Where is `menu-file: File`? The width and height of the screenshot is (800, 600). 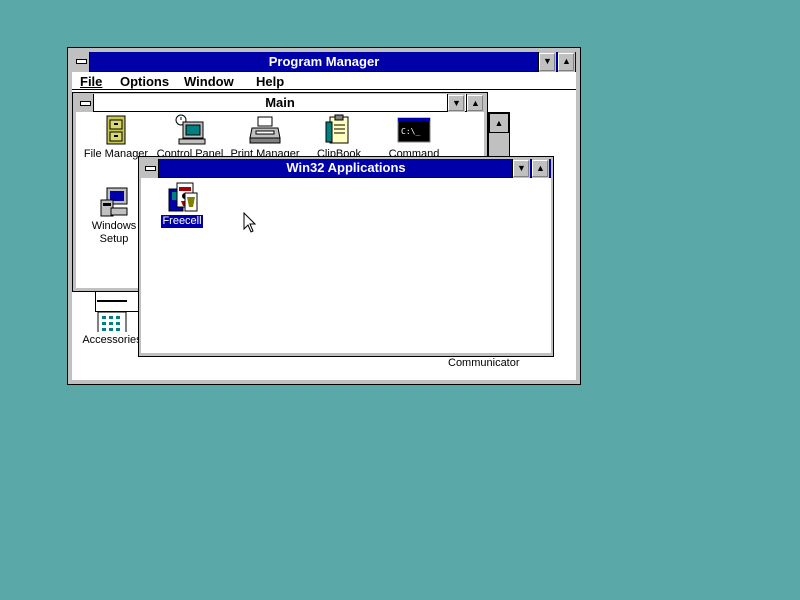 menu-file: File is located at coordinates (91, 81).